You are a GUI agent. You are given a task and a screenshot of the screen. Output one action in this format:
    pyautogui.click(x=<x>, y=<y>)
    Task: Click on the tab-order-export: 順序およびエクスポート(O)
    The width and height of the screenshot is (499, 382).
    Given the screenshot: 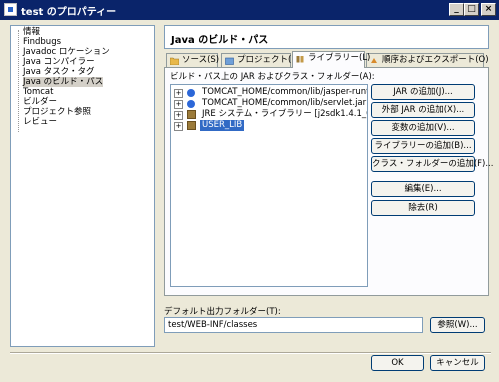 What is the action you would take?
    pyautogui.click(x=427, y=60)
    